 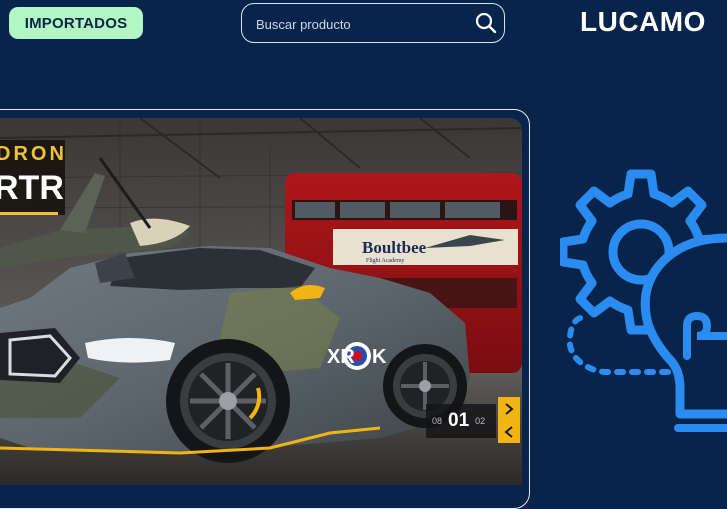 What do you see at coordinates (480, 421) in the screenshot?
I see `slide-counter-next: 02` at bounding box center [480, 421].